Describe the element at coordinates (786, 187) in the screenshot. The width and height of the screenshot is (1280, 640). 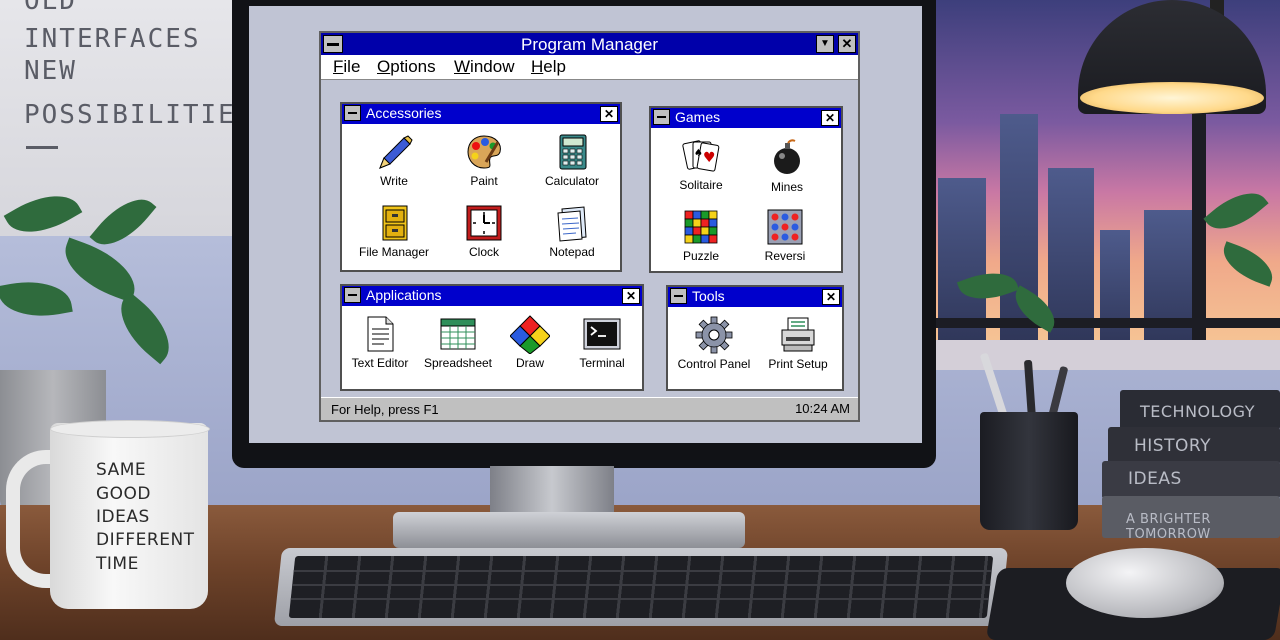
I see `program-label: Mines` at that location.